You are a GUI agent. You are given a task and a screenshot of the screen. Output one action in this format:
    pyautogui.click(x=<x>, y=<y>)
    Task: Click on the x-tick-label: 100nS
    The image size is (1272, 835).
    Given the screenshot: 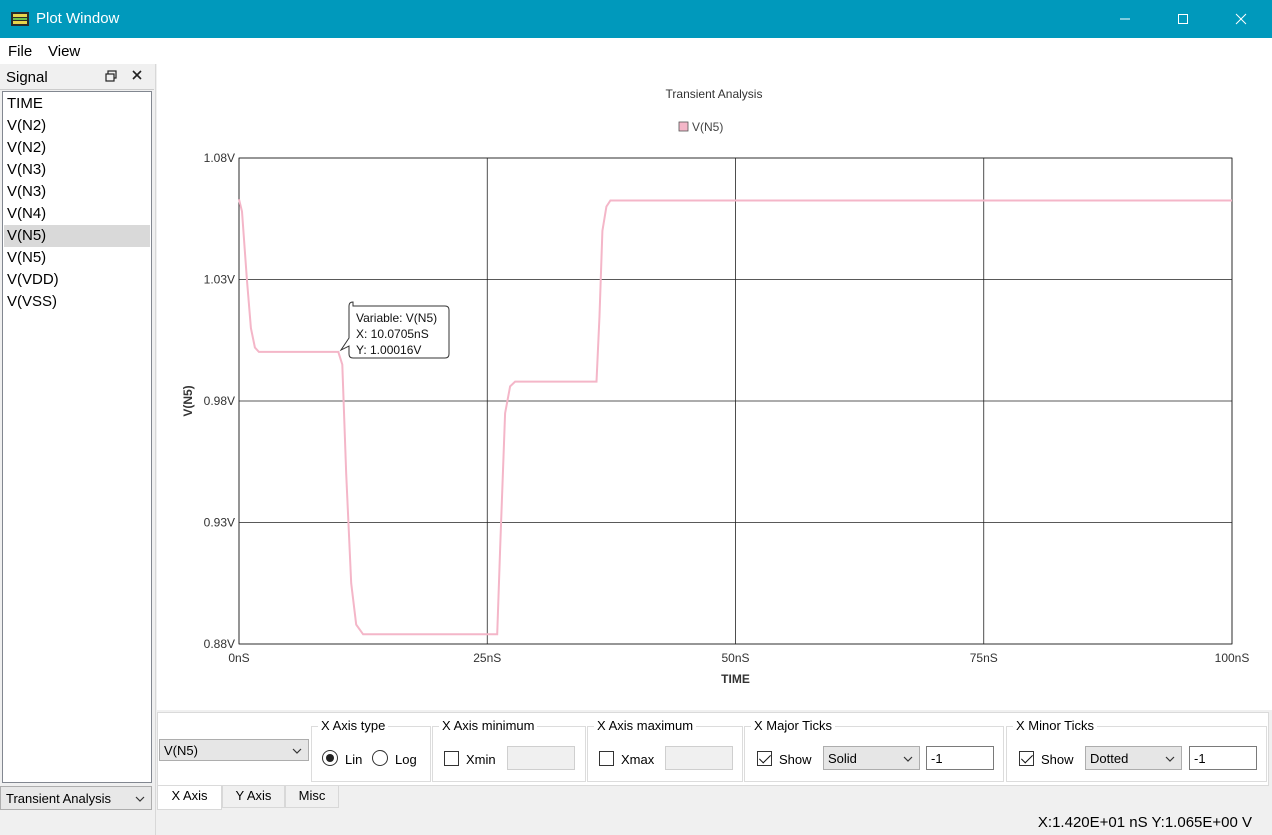 What is the action you would take?
    pyautogui.click(x=1232, y=658)
    